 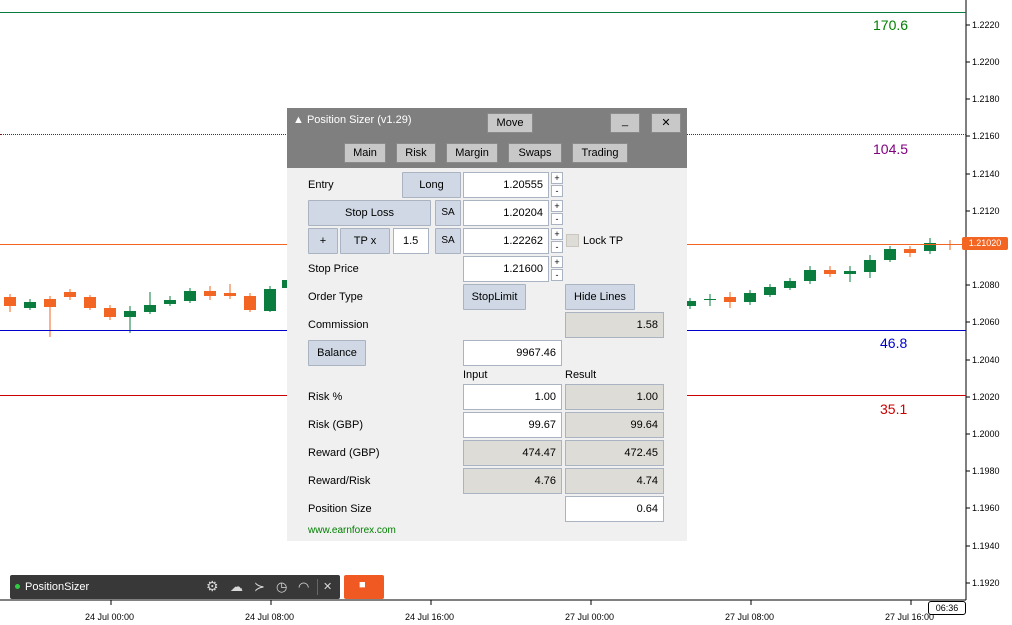 I want to click on stop-price-label: Stop Price, so click(x=333, y=269).